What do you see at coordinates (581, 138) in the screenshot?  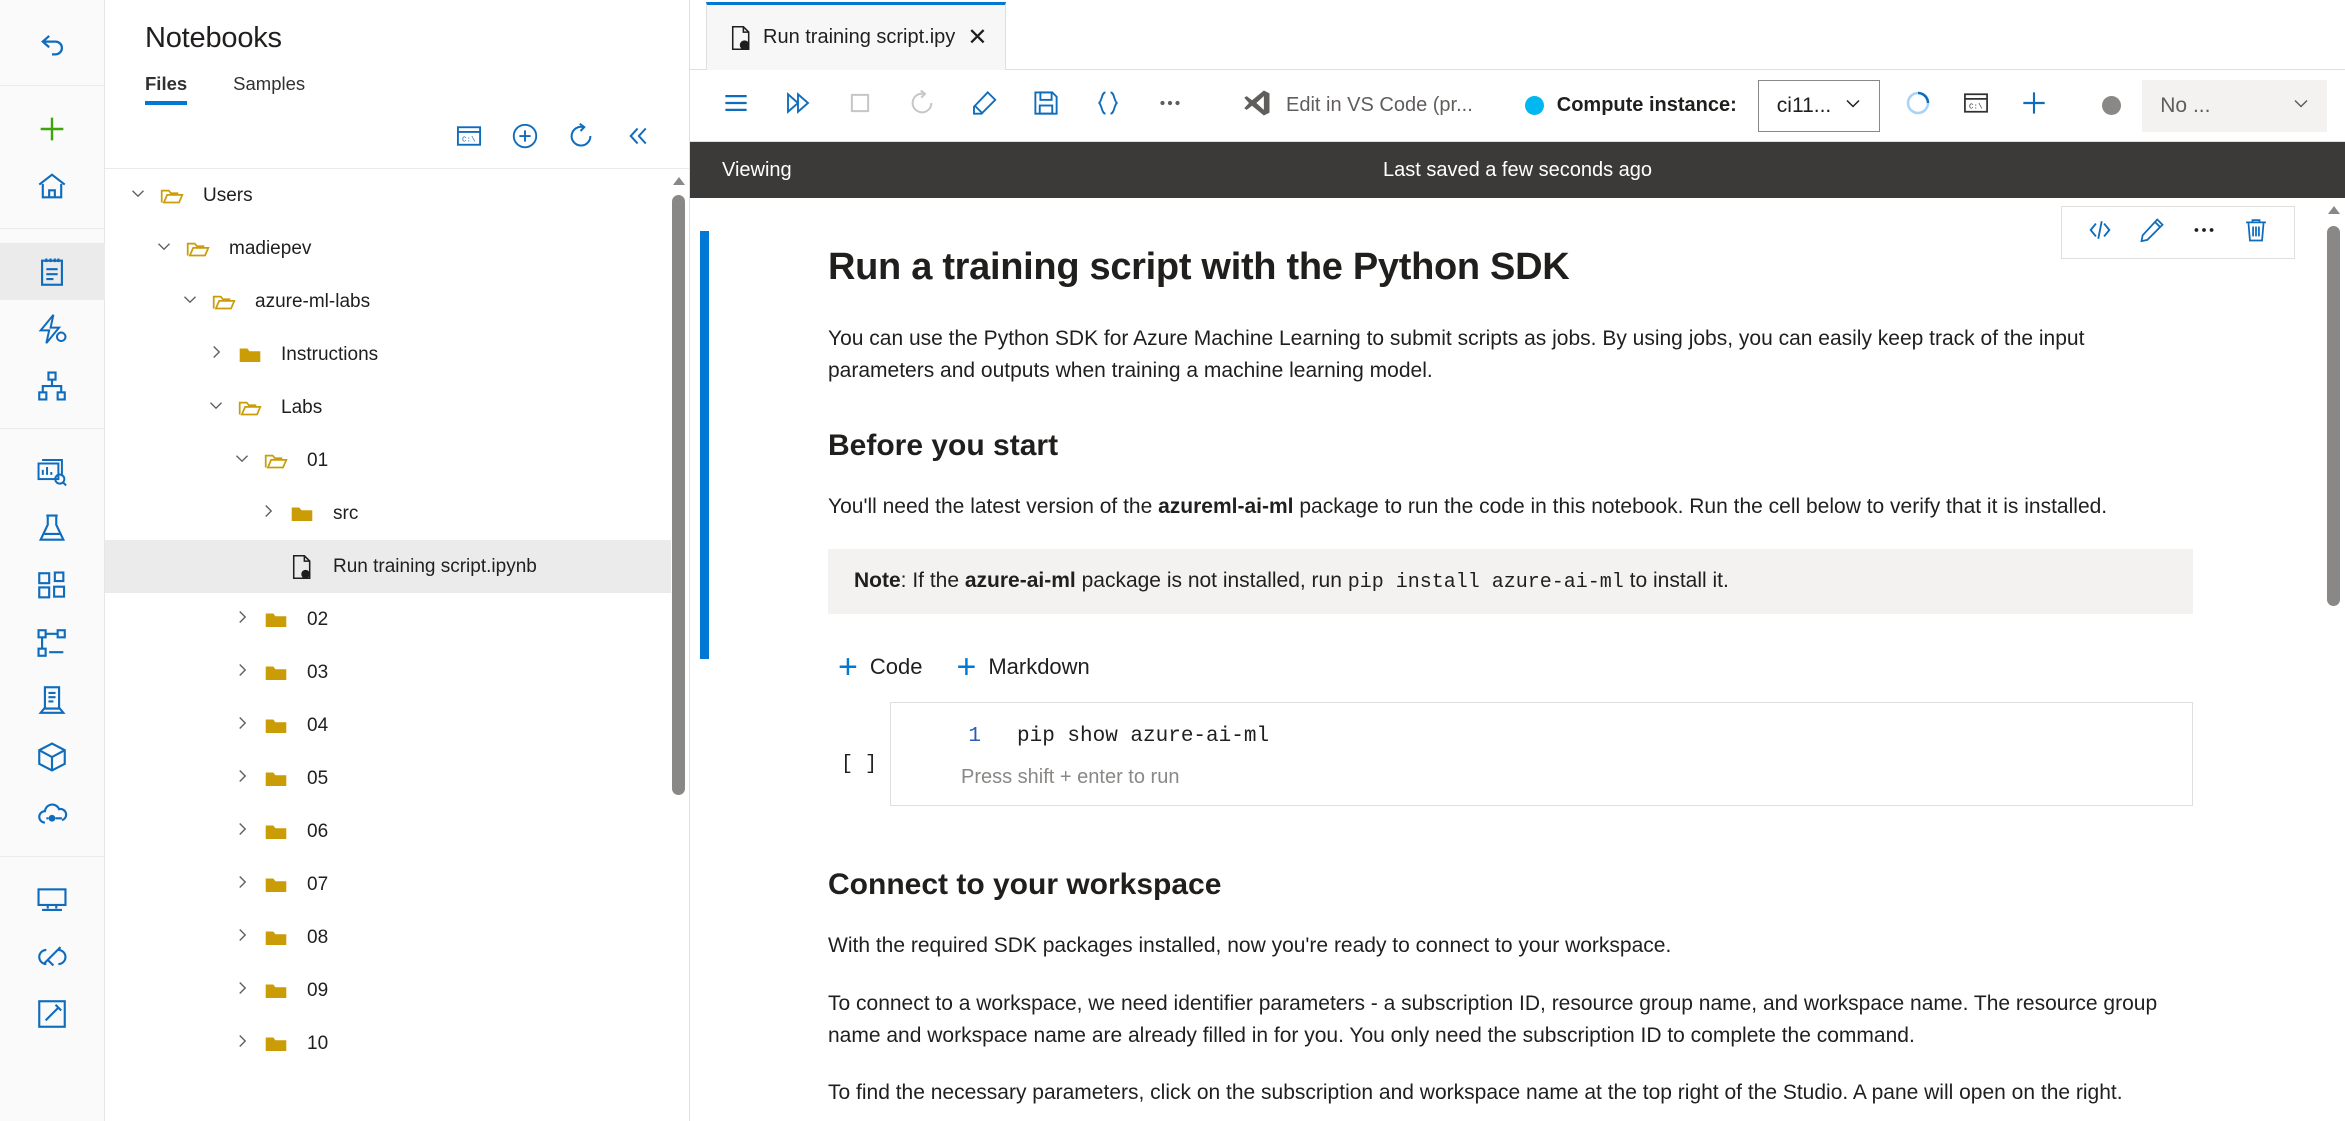 I see `refresh-button` at bounding box center [581, 138].